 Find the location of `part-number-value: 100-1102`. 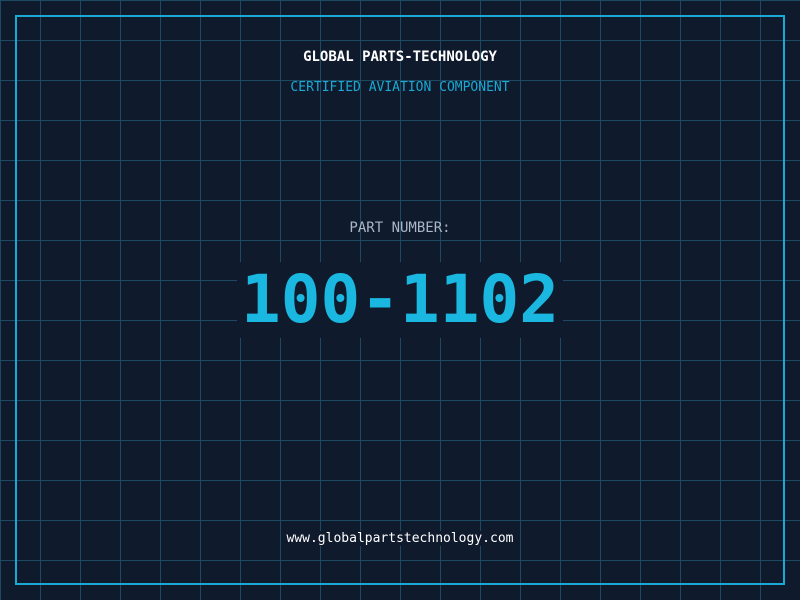

part-number-value: 100-1102 is located at coordinates (400, 300).